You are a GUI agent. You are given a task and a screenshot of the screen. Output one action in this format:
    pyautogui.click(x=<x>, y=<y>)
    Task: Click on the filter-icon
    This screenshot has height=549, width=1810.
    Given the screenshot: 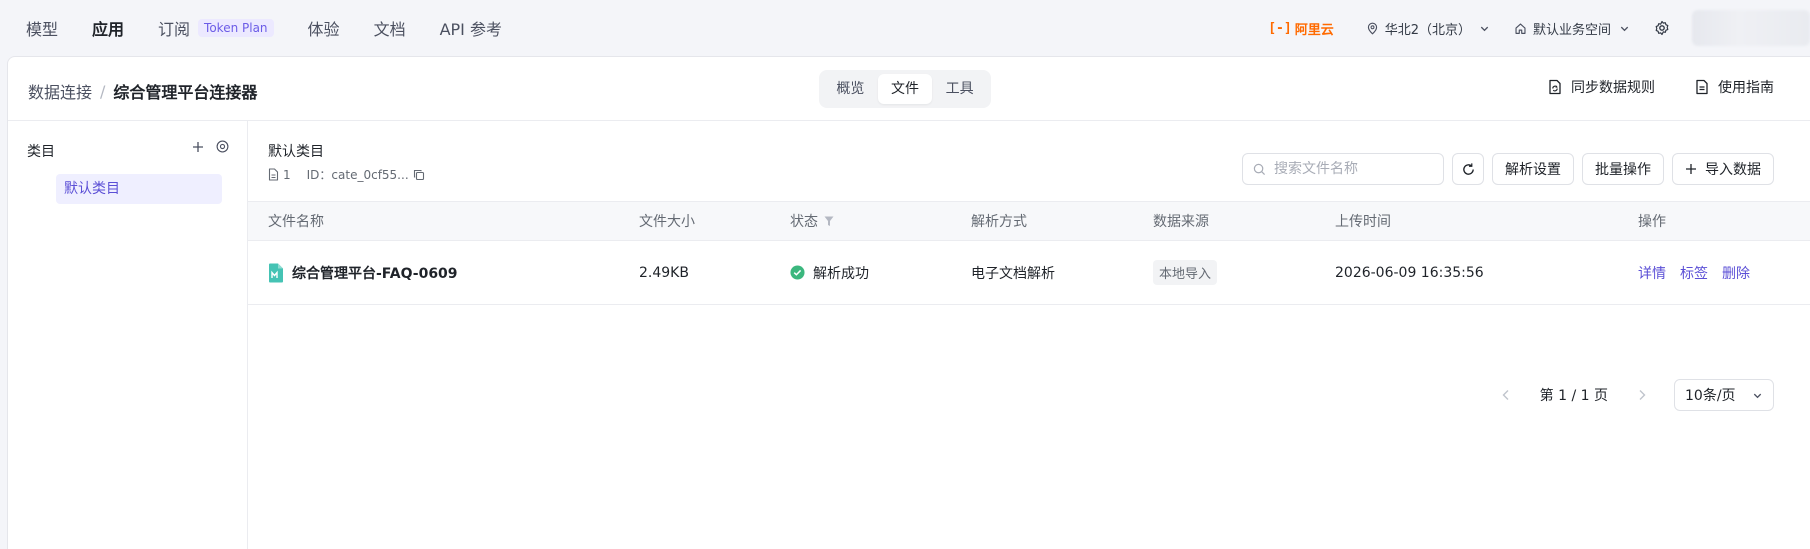 What is the action you would take?
    pyautogui.click(x=829, y=221)
    